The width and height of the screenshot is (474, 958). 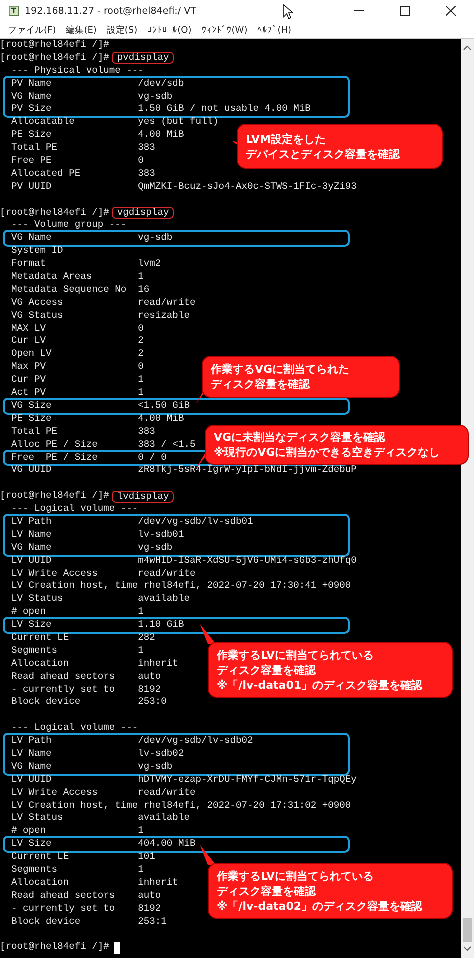 What do you see at coordinates (324, 154) in the screenshot?
I see `callout-text: デバイスとディスク容量を確認` at bounding box center [324, 154].